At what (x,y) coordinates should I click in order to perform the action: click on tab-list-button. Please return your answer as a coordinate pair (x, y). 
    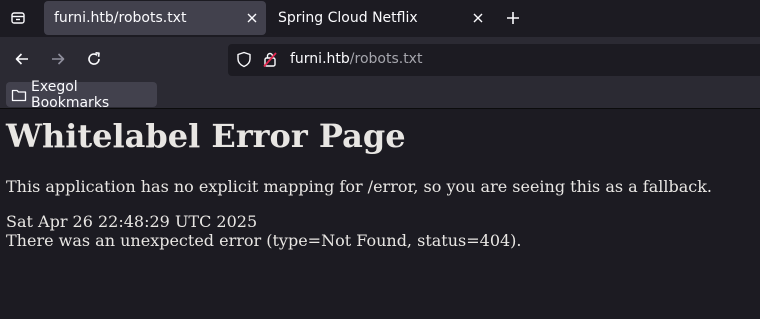
    Looking at the image, I should click on (18, 18).